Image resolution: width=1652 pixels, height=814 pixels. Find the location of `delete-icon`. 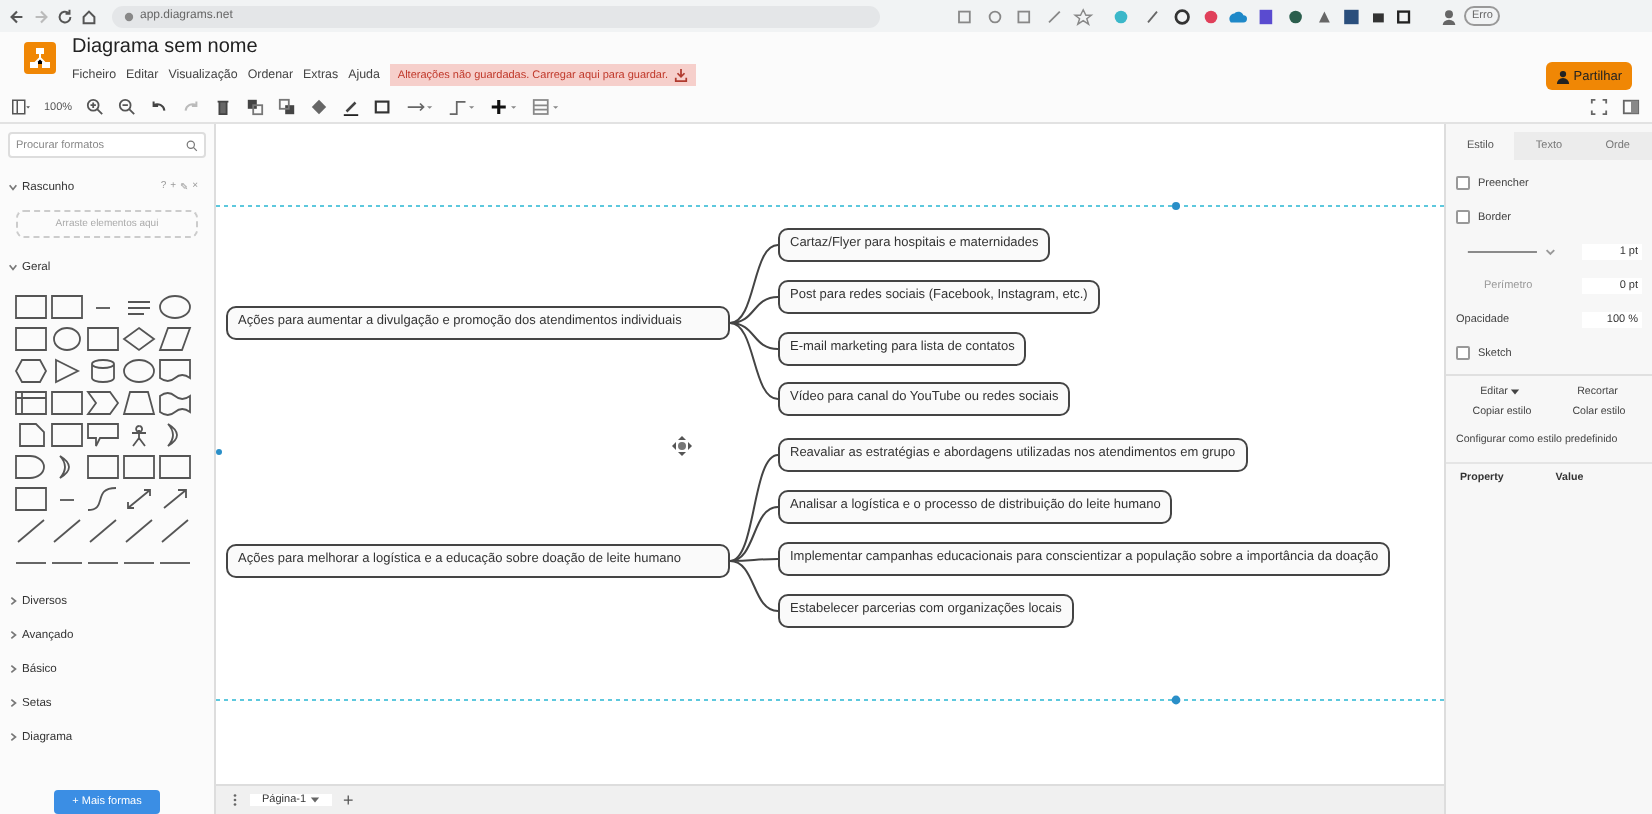

delete-icon is located at coordinates (223, 107).